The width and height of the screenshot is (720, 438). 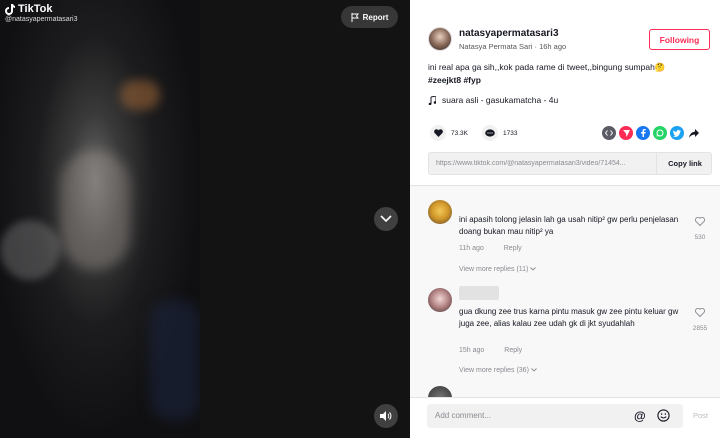 What do you see at coordinates (471, 248) in the screenshot?
I see `comment-time: 11h ago` at bounding box center [471, 248].